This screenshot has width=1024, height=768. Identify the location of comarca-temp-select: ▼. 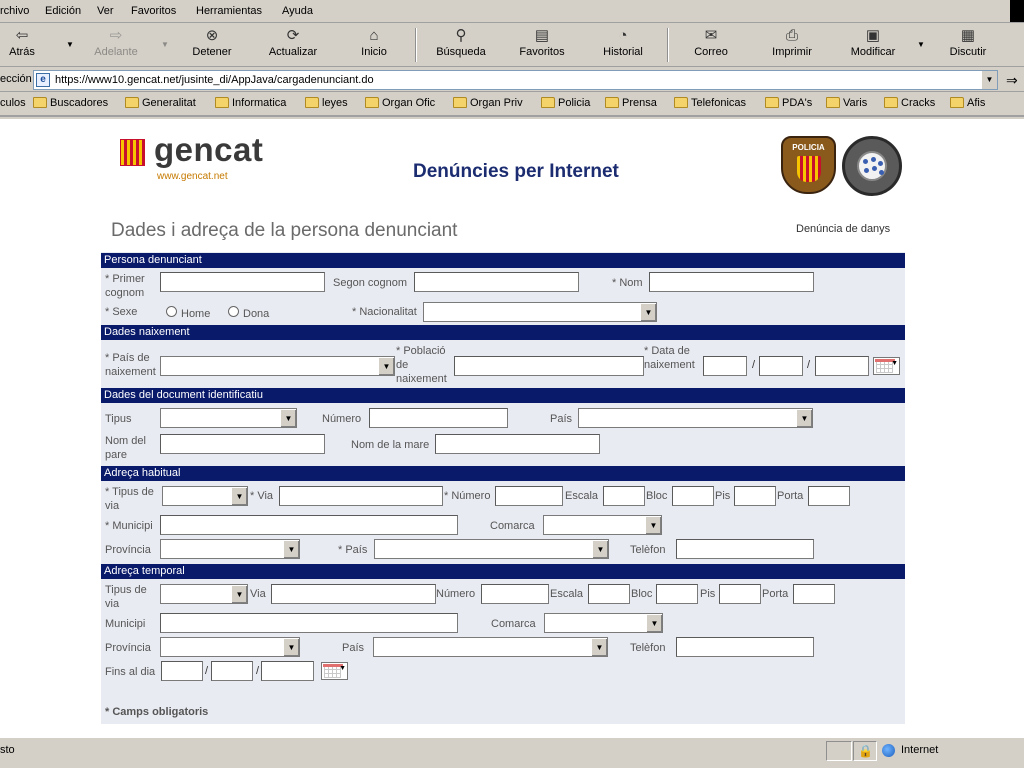
(603, 623).